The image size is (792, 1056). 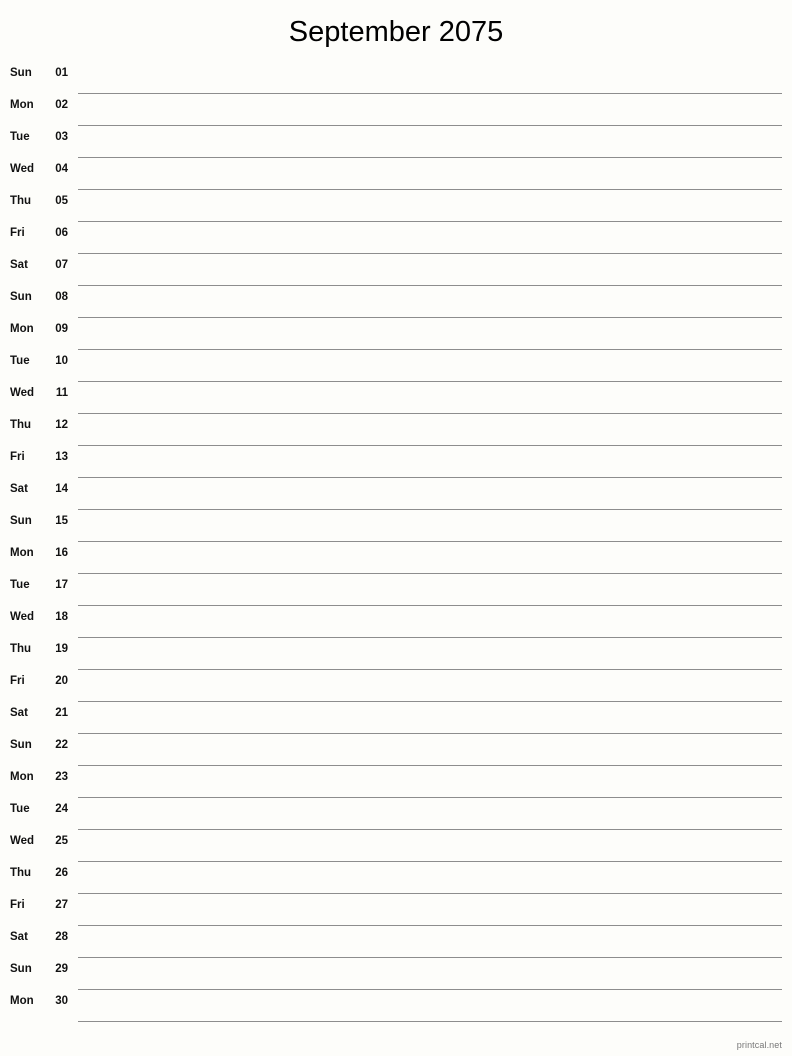 What do you see at coordinates (61, 841) in the screenshot?
I see `day-number-label: 25` at bounding box center [61, 841].